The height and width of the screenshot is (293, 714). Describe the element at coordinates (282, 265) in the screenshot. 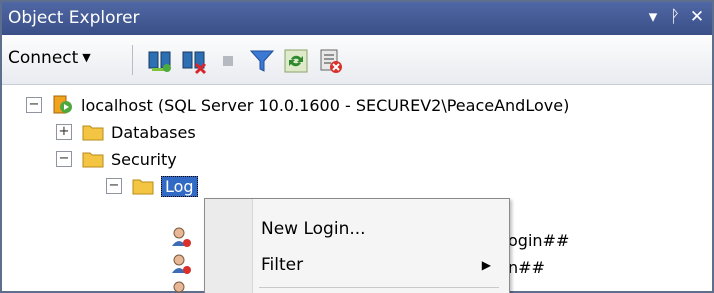

I see `filter-label: Filter` at that location.